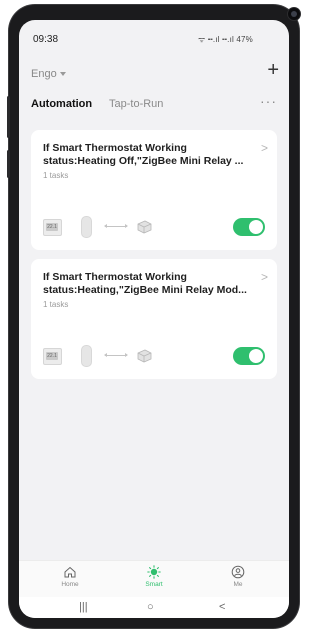  I want to click on nav-smart: Smart, so click(154, 576).